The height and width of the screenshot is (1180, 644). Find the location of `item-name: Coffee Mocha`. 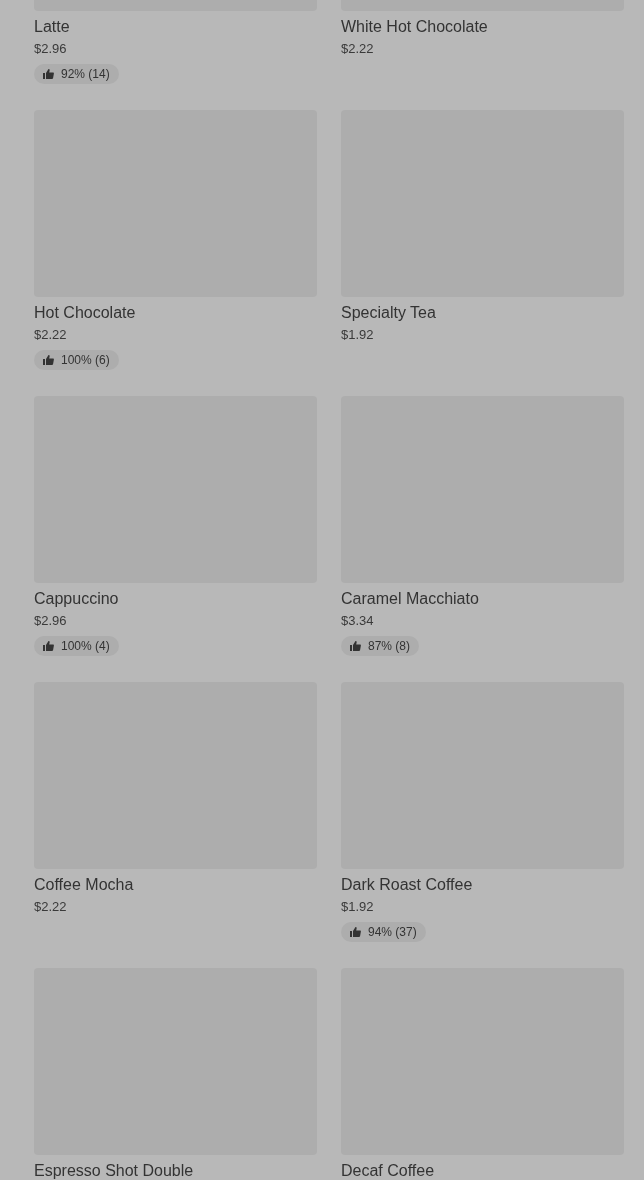

item-name: Coffee Mocha is located at coordinates (84, 885).